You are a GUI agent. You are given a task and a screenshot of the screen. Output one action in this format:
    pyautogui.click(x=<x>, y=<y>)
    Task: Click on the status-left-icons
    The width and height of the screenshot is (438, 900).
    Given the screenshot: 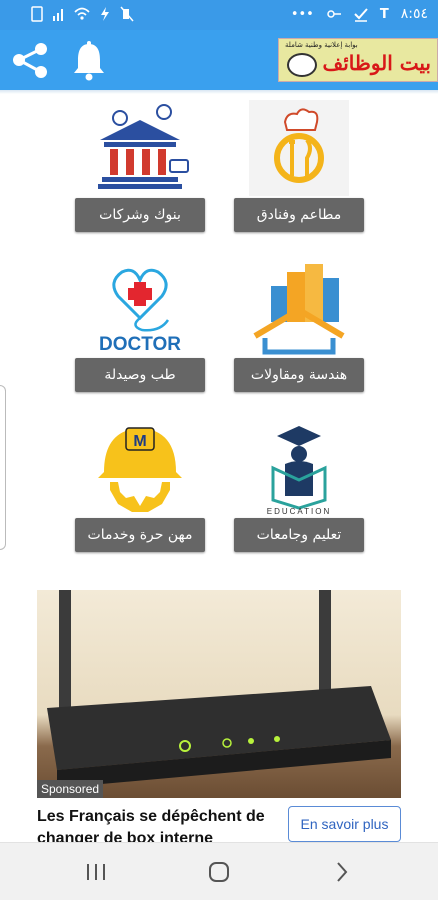 What is the action you would take?
    pyautogui.click(x=82, y=14)
    